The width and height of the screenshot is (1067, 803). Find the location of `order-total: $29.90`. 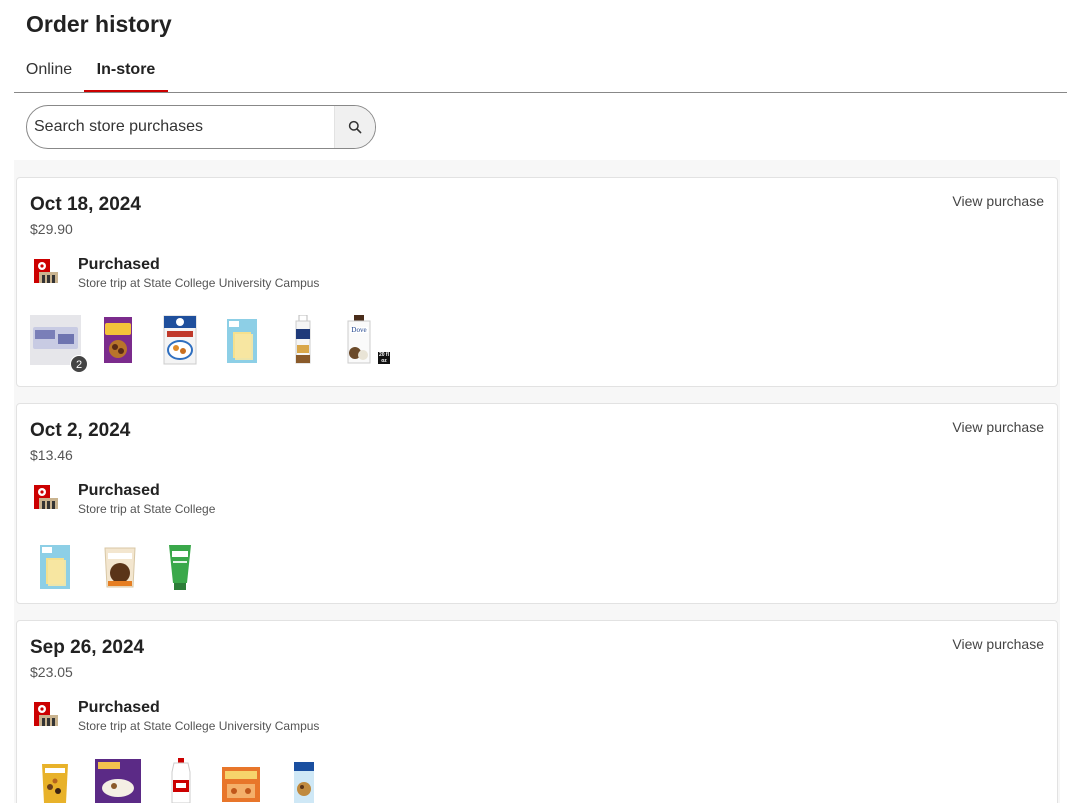

order-total: $29.90 is located at coordinates (51, 229).